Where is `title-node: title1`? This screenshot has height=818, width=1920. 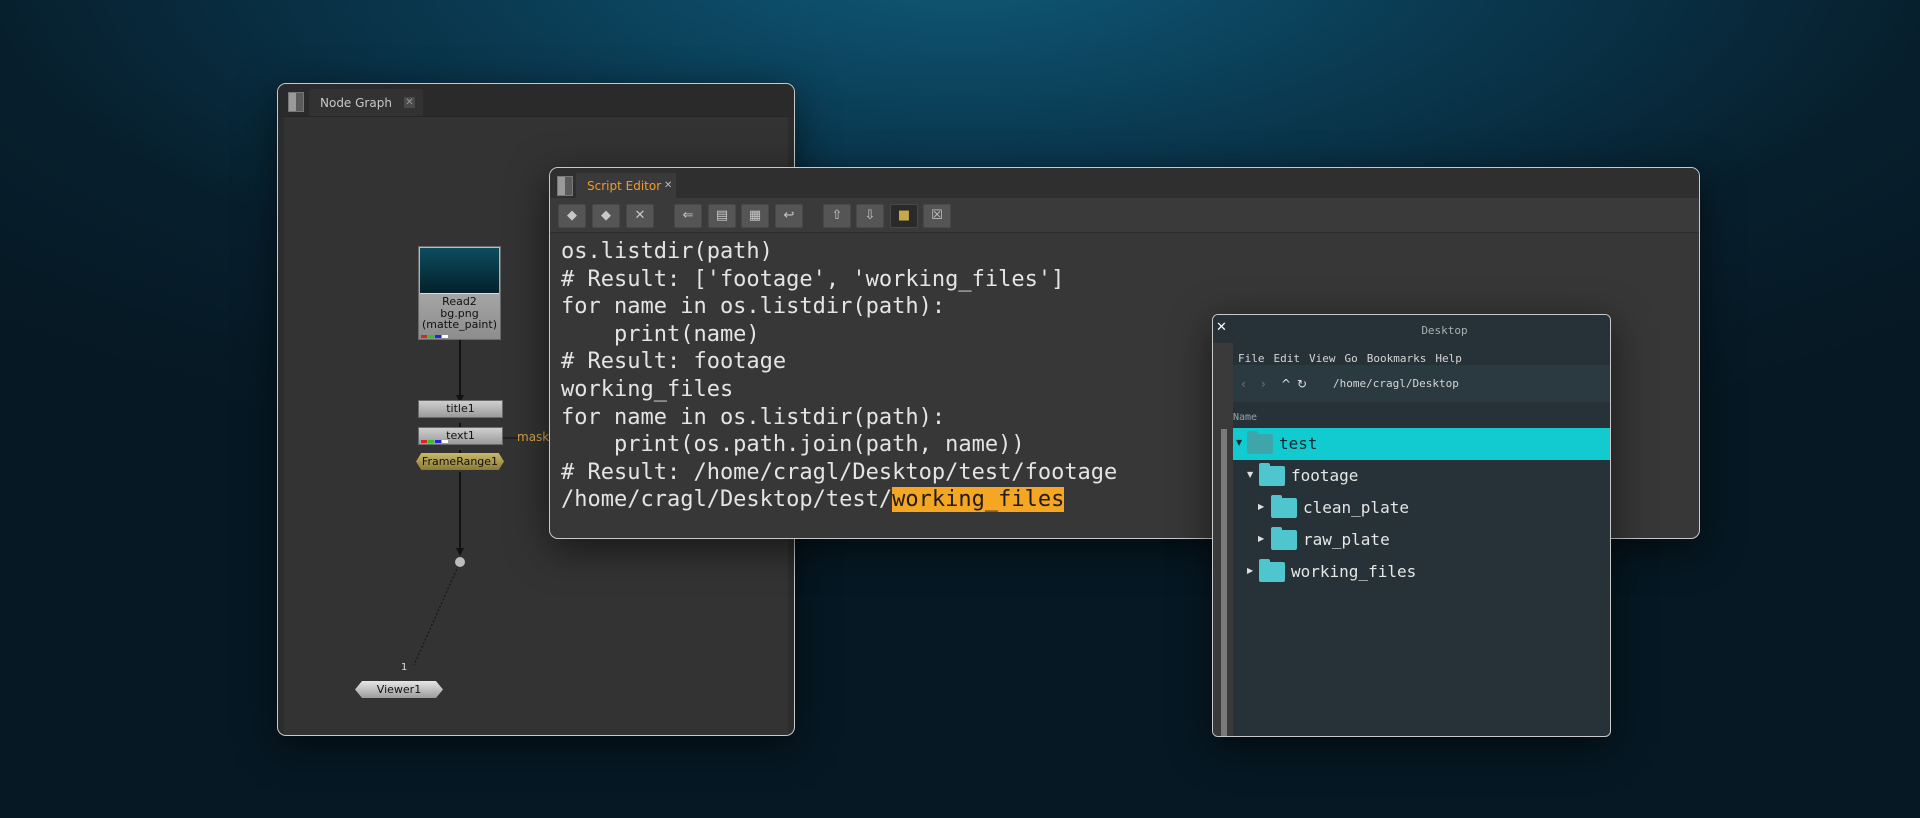 title-node: title1 is located at coordinates (460, 409).